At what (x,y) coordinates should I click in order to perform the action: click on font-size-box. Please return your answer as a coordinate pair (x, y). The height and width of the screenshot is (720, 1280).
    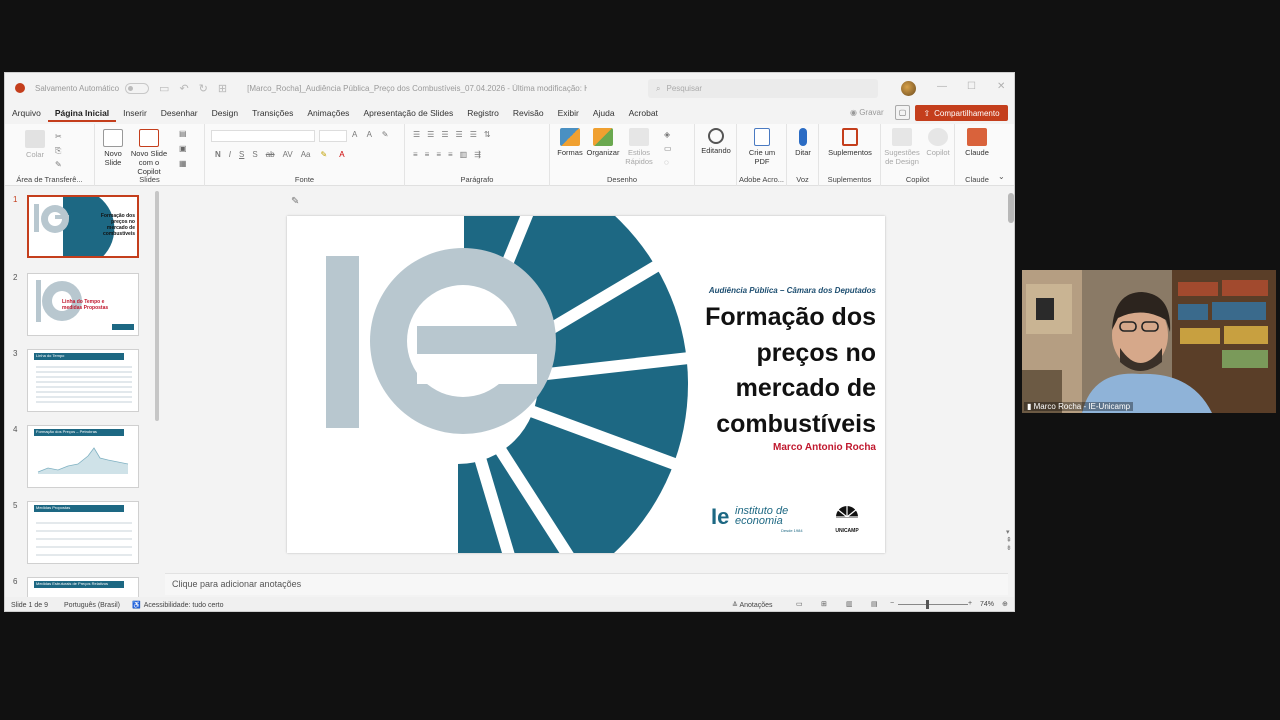
    Looking at the image, I should click on (333, 136).